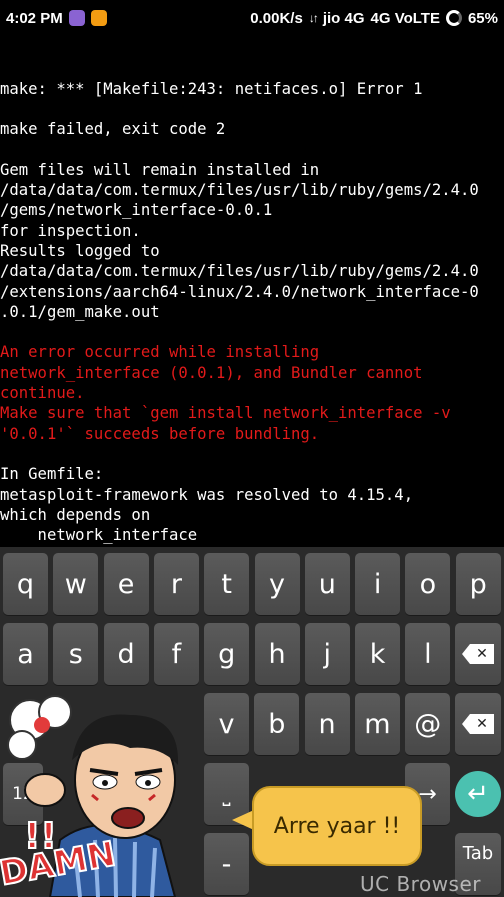 Image resolution: width=504 pixels, height=897 pixels. Describe the element at coordinates (160, 352) in the screenshot. I see `terminal-error-line: An error occurred while installing` at that location.